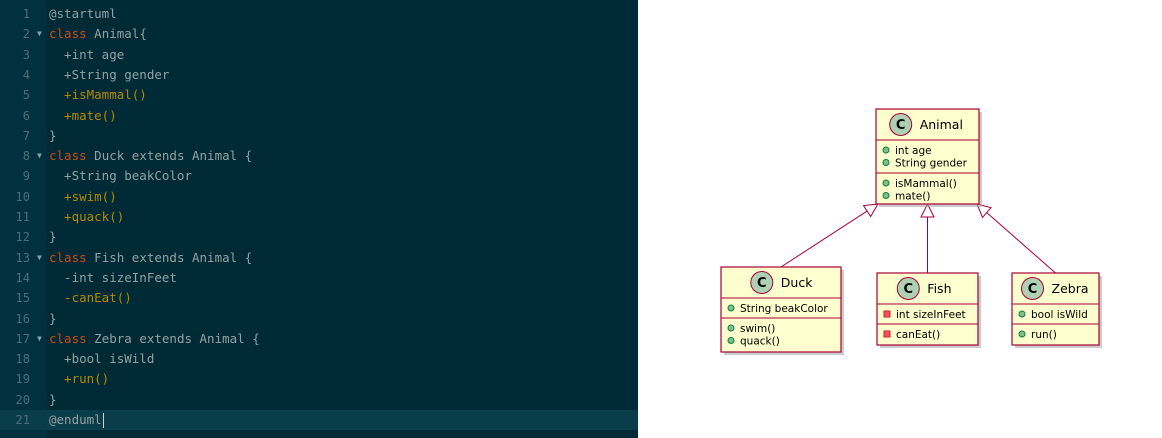 Image resolution: width=1162 pixels, height=438 pixels. What do you see at coordinates (103, 420) in the screenshot?
I see `text-cursor` at bounding box center [103, 420].